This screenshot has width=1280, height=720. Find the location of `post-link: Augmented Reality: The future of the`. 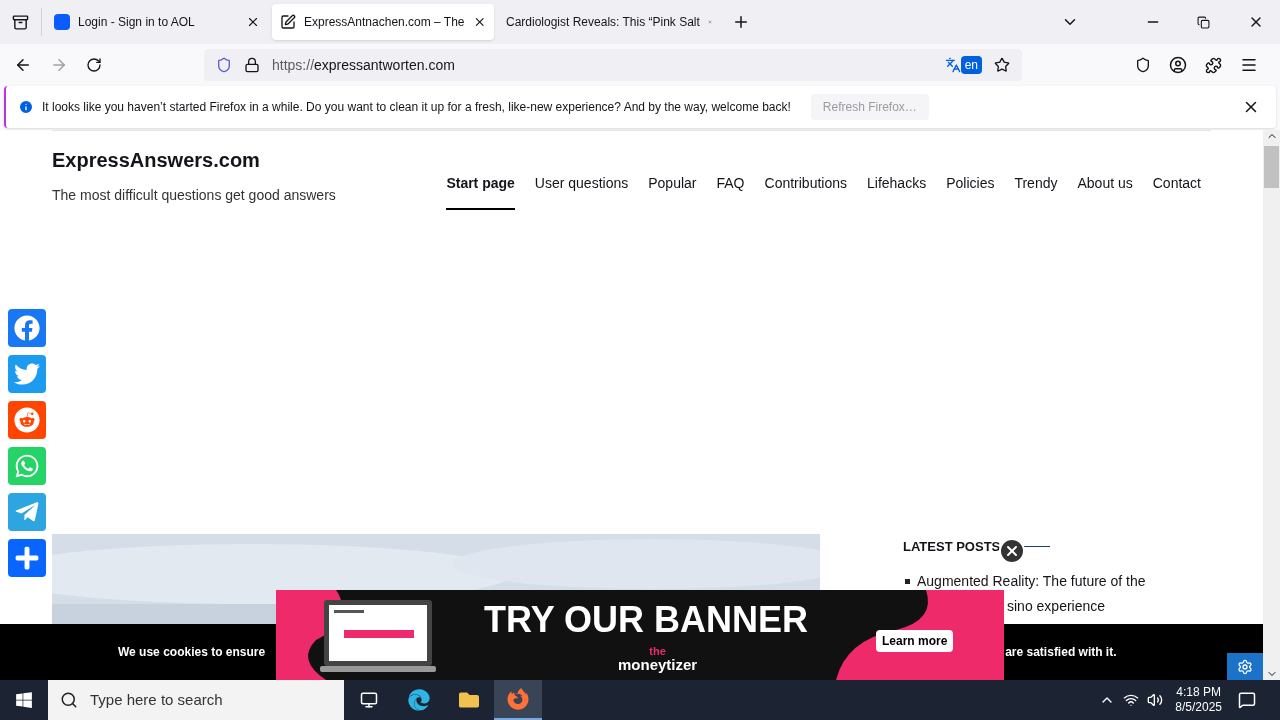

post-link: Augmented Reality: The future of the is located at coordinates (1031, 581).